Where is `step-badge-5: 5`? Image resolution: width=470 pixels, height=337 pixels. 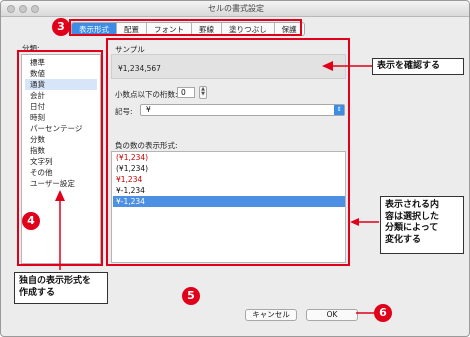 step-badge-5: 5 is located at coordinates (191, 296).